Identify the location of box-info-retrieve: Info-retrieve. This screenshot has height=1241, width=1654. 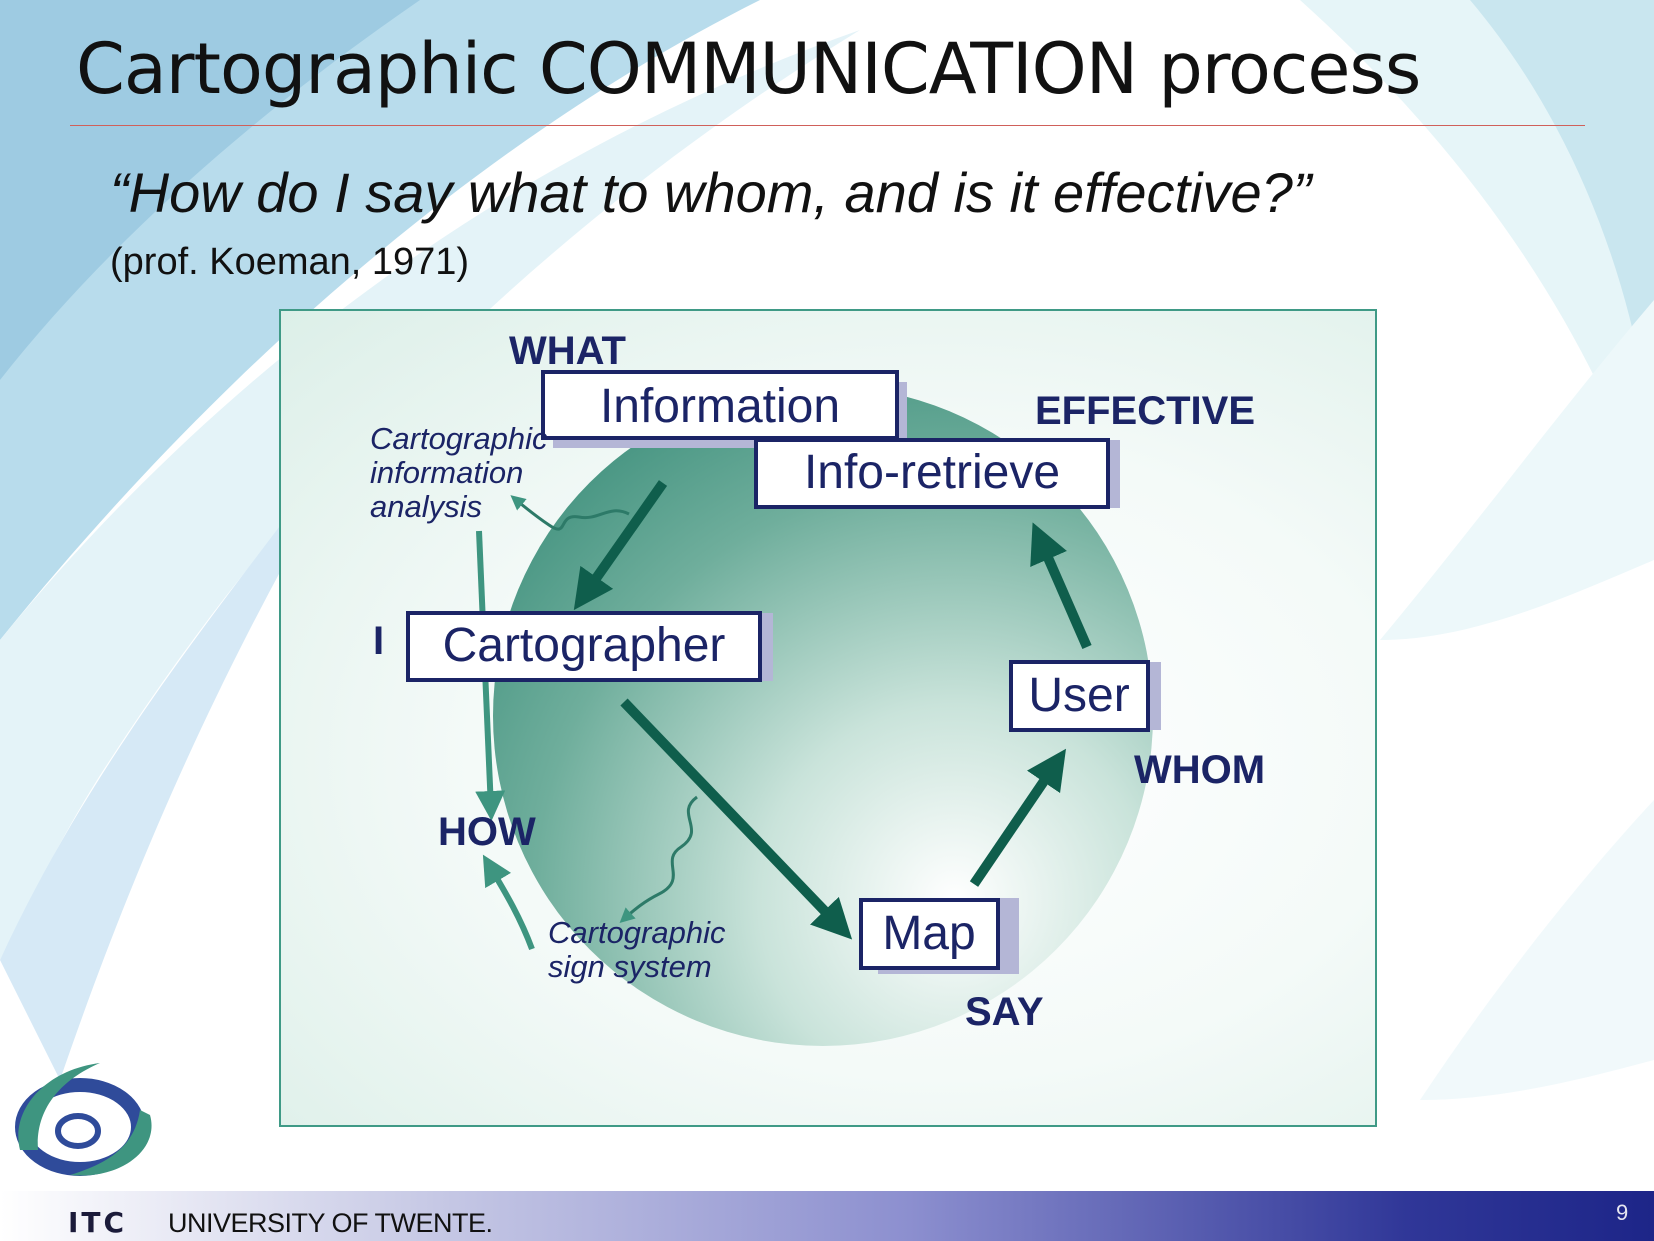
(937, 473).